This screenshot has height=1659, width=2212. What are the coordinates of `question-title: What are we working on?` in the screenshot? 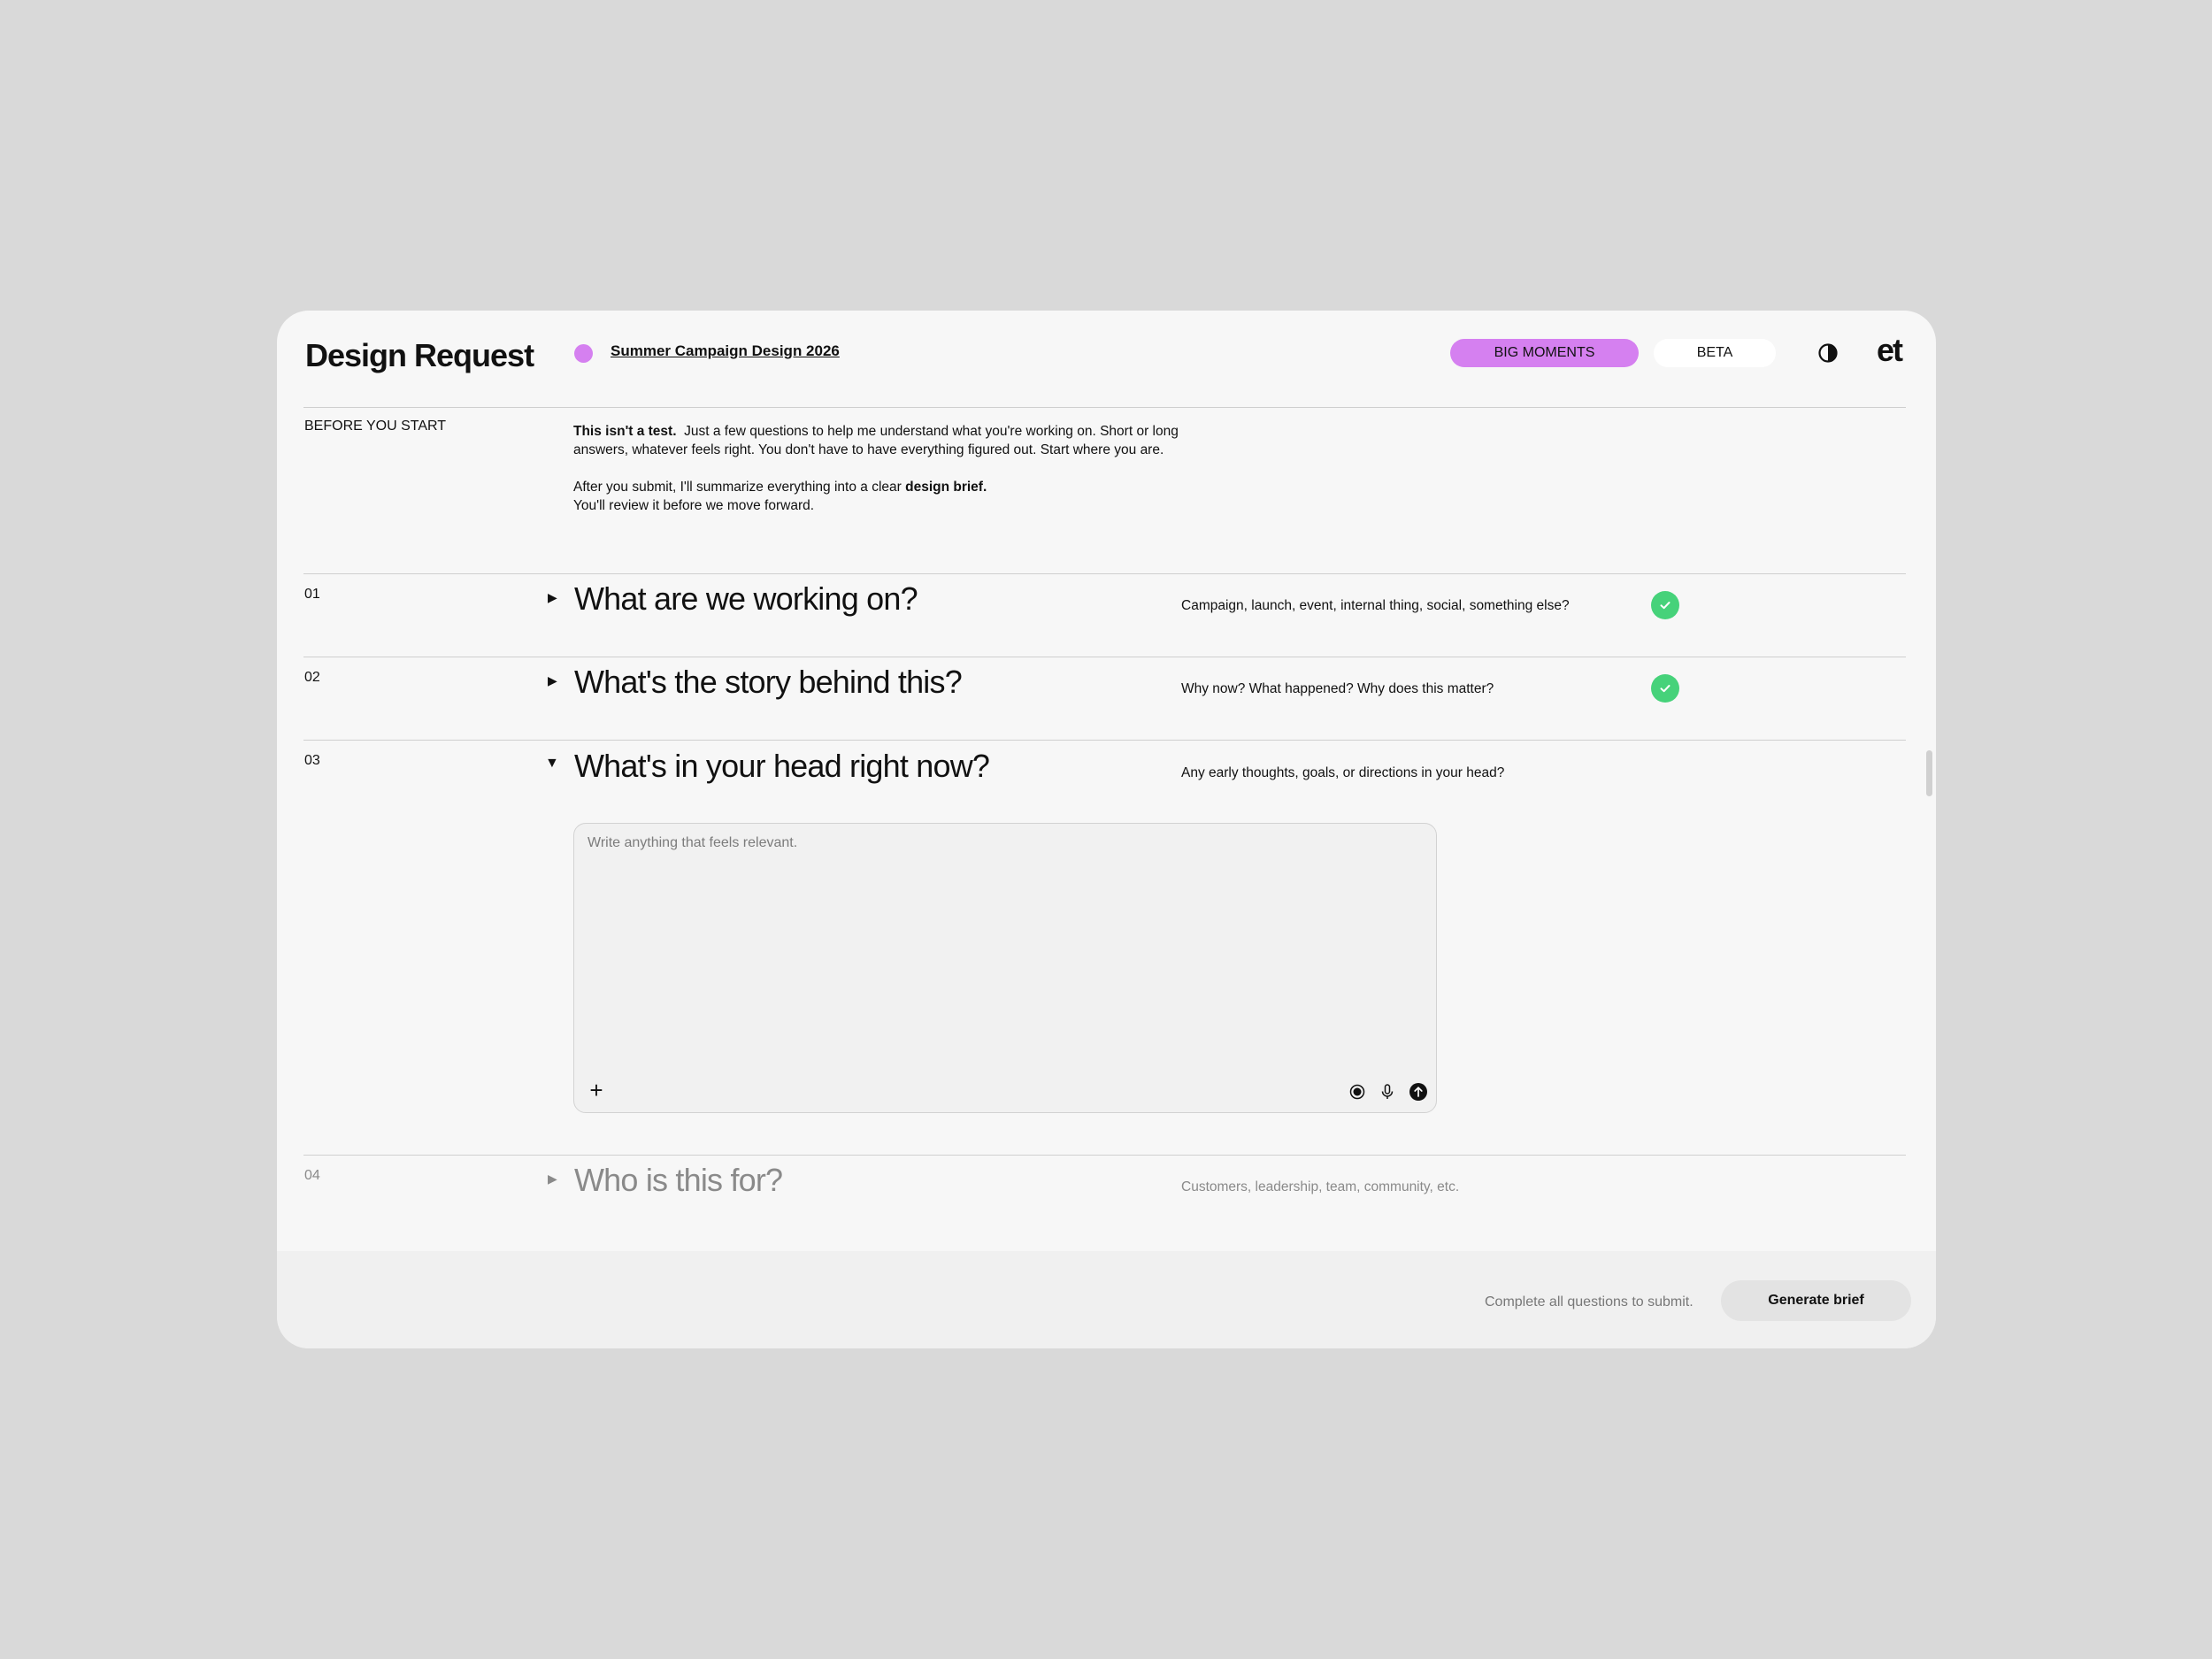 It's located at (746, 599).